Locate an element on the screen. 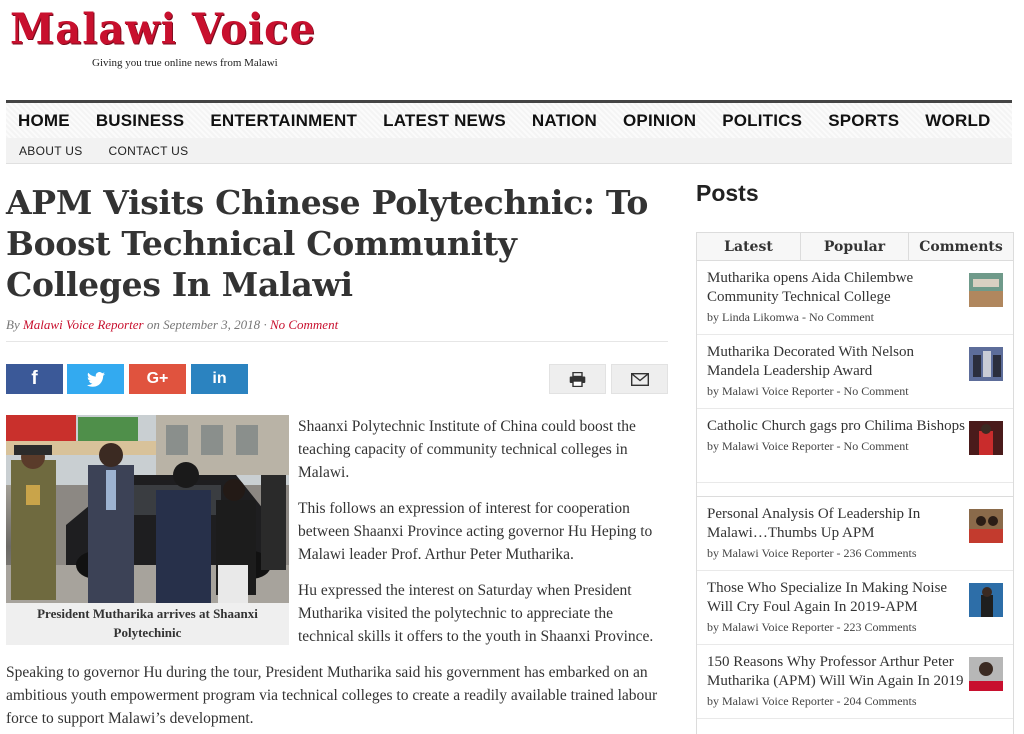 This screenshot has height=734, width=1024. tab-comments: Comments is located at coordinates (961, 246).